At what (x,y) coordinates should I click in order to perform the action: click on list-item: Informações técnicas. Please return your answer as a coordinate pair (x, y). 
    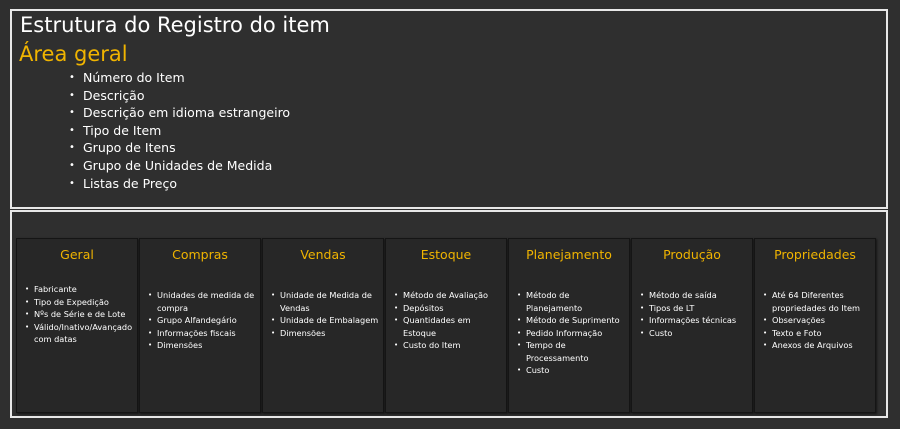
    Looking at the image, I should click on (694, 320).